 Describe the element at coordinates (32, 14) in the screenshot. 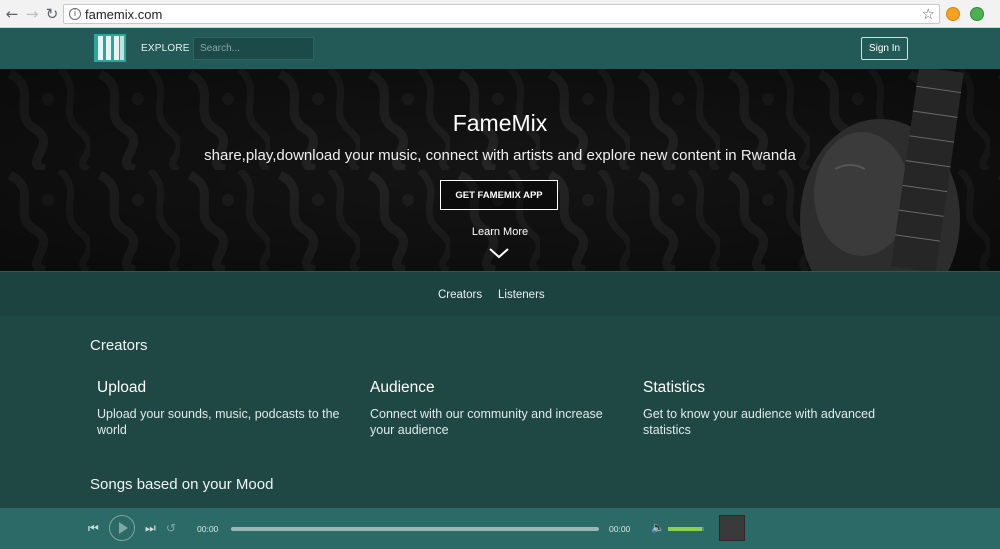

I see `forward-arrow-icon: →` at that location.